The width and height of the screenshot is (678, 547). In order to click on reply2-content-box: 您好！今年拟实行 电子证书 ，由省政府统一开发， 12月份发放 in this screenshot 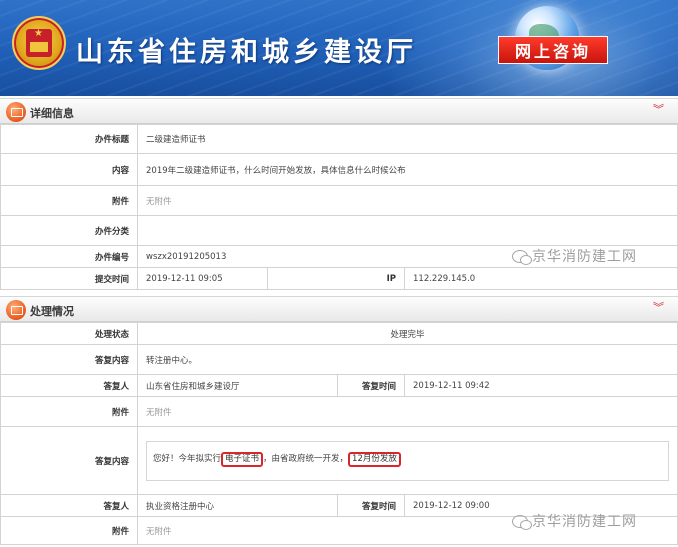, I will do `click(407, 460)`.